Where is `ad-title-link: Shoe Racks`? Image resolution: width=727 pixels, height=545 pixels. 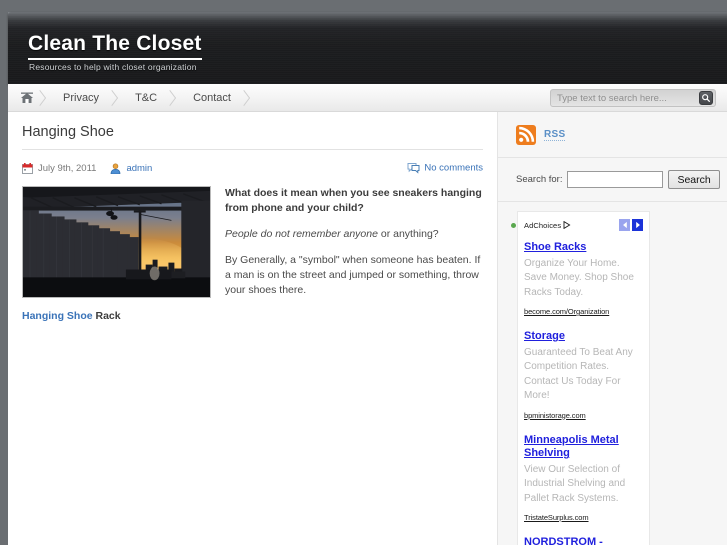
ad-title-link: Shoe Racks is located at coordinates (583, 248).